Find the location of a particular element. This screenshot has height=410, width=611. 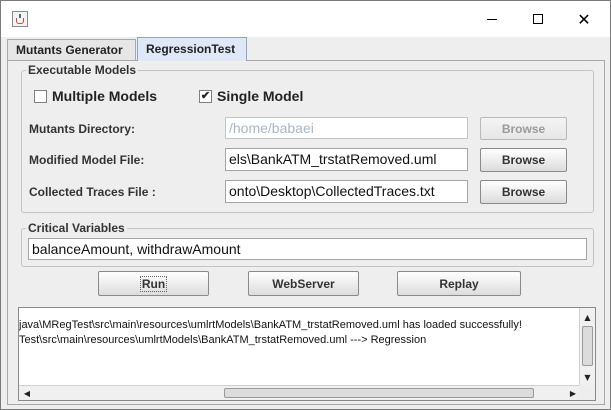

collected-traces-file-label: Collected Traces File : is located at coordinates (92, 192).